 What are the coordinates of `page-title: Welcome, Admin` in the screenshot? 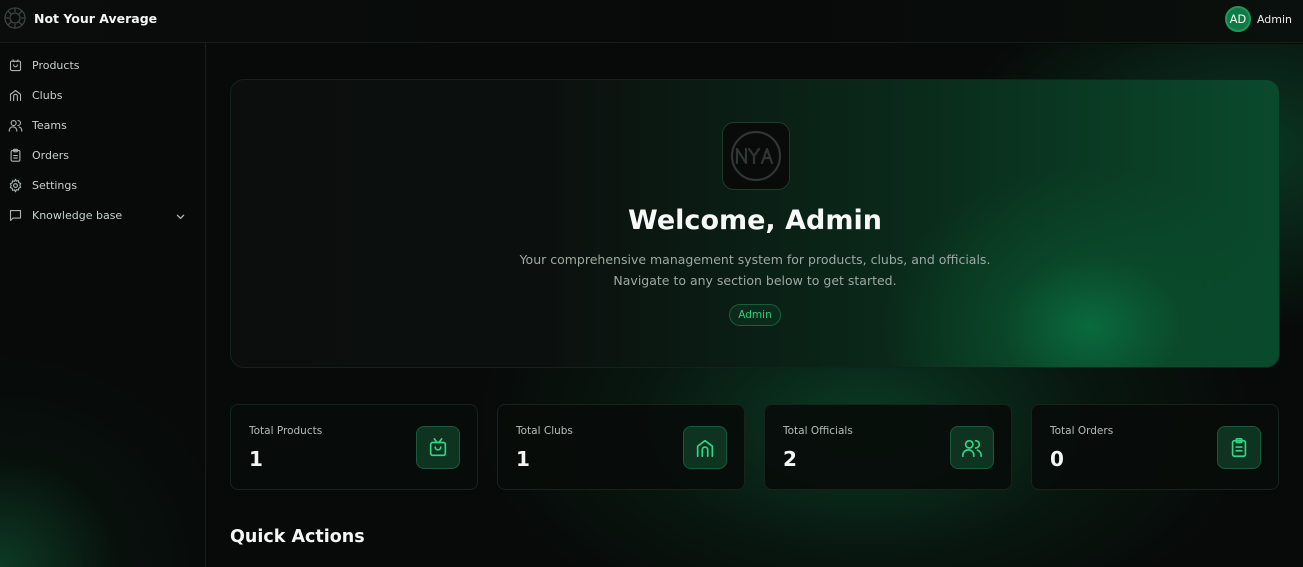 It's located at (755, 220).